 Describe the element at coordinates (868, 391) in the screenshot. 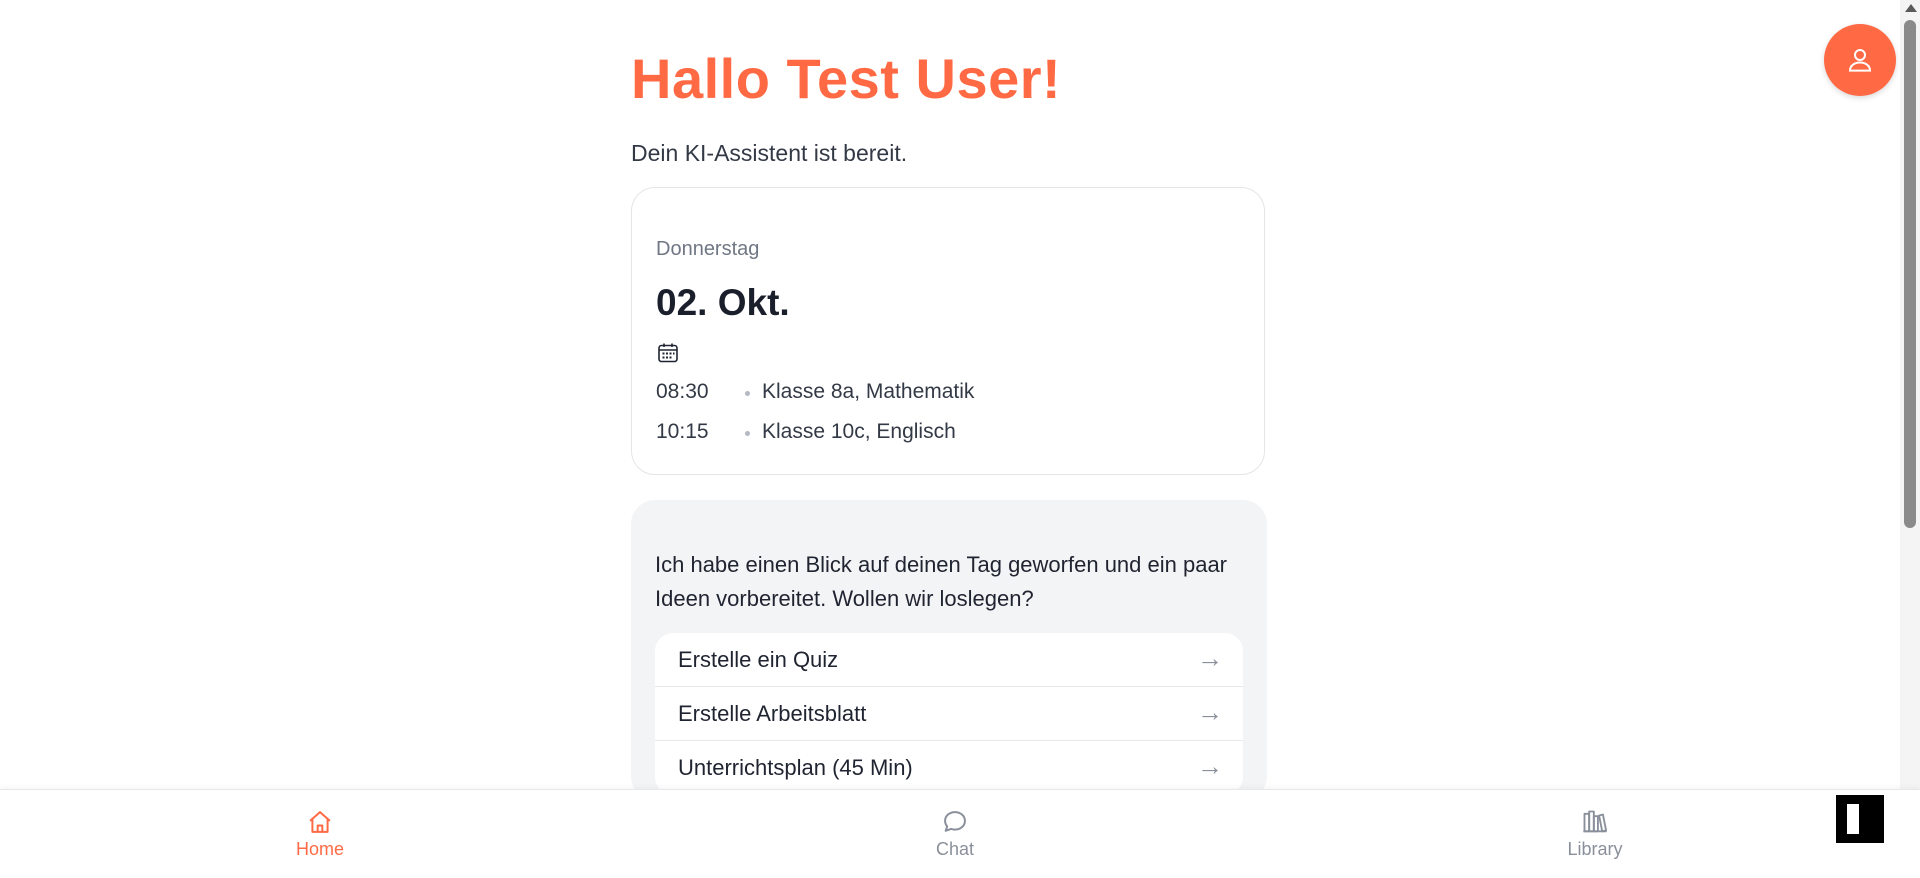

I see `schedule-class: Klasse 8a, Mathematik` at that location.